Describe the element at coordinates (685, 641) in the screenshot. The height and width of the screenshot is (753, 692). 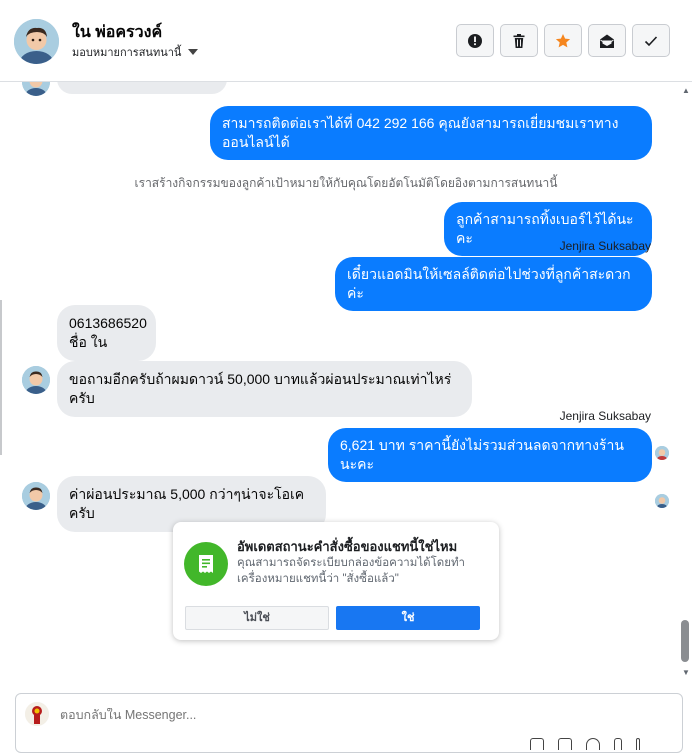
I see `scrollbar-thumb` at that location.